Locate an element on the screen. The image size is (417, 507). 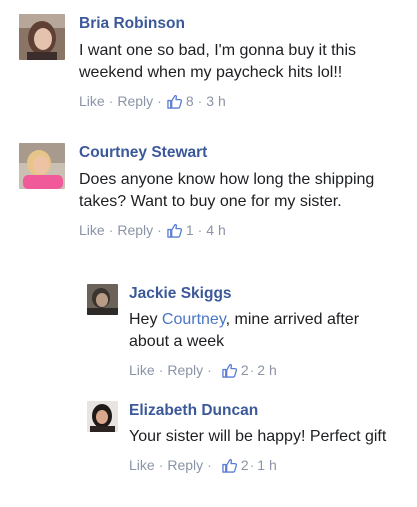
comment-actions: Like · Reply · 8 · 3 h is located at coordinates (239, 101).